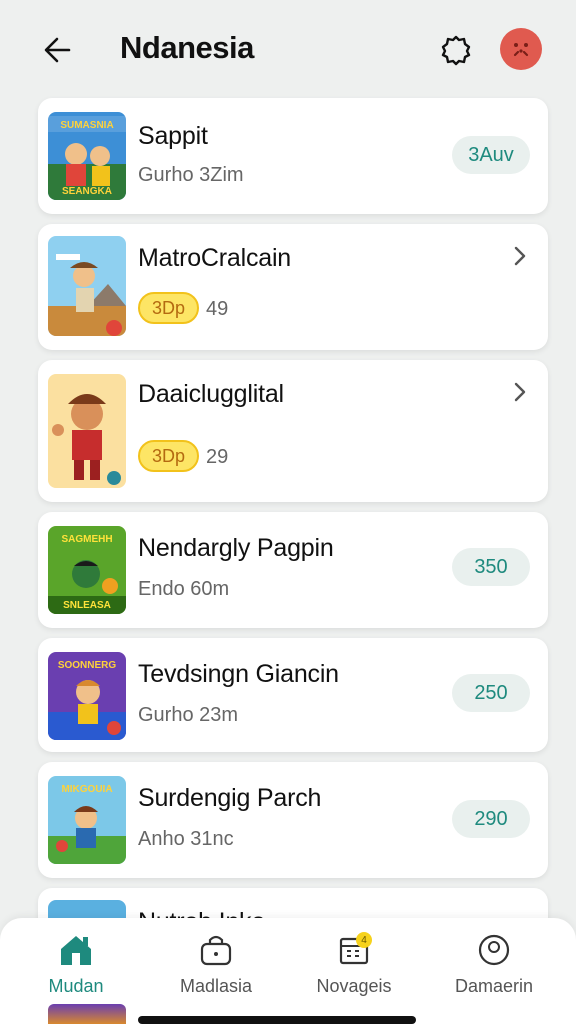  I want to click on thumbnail-text-bottom: SEANGKA, so click(87, 191).